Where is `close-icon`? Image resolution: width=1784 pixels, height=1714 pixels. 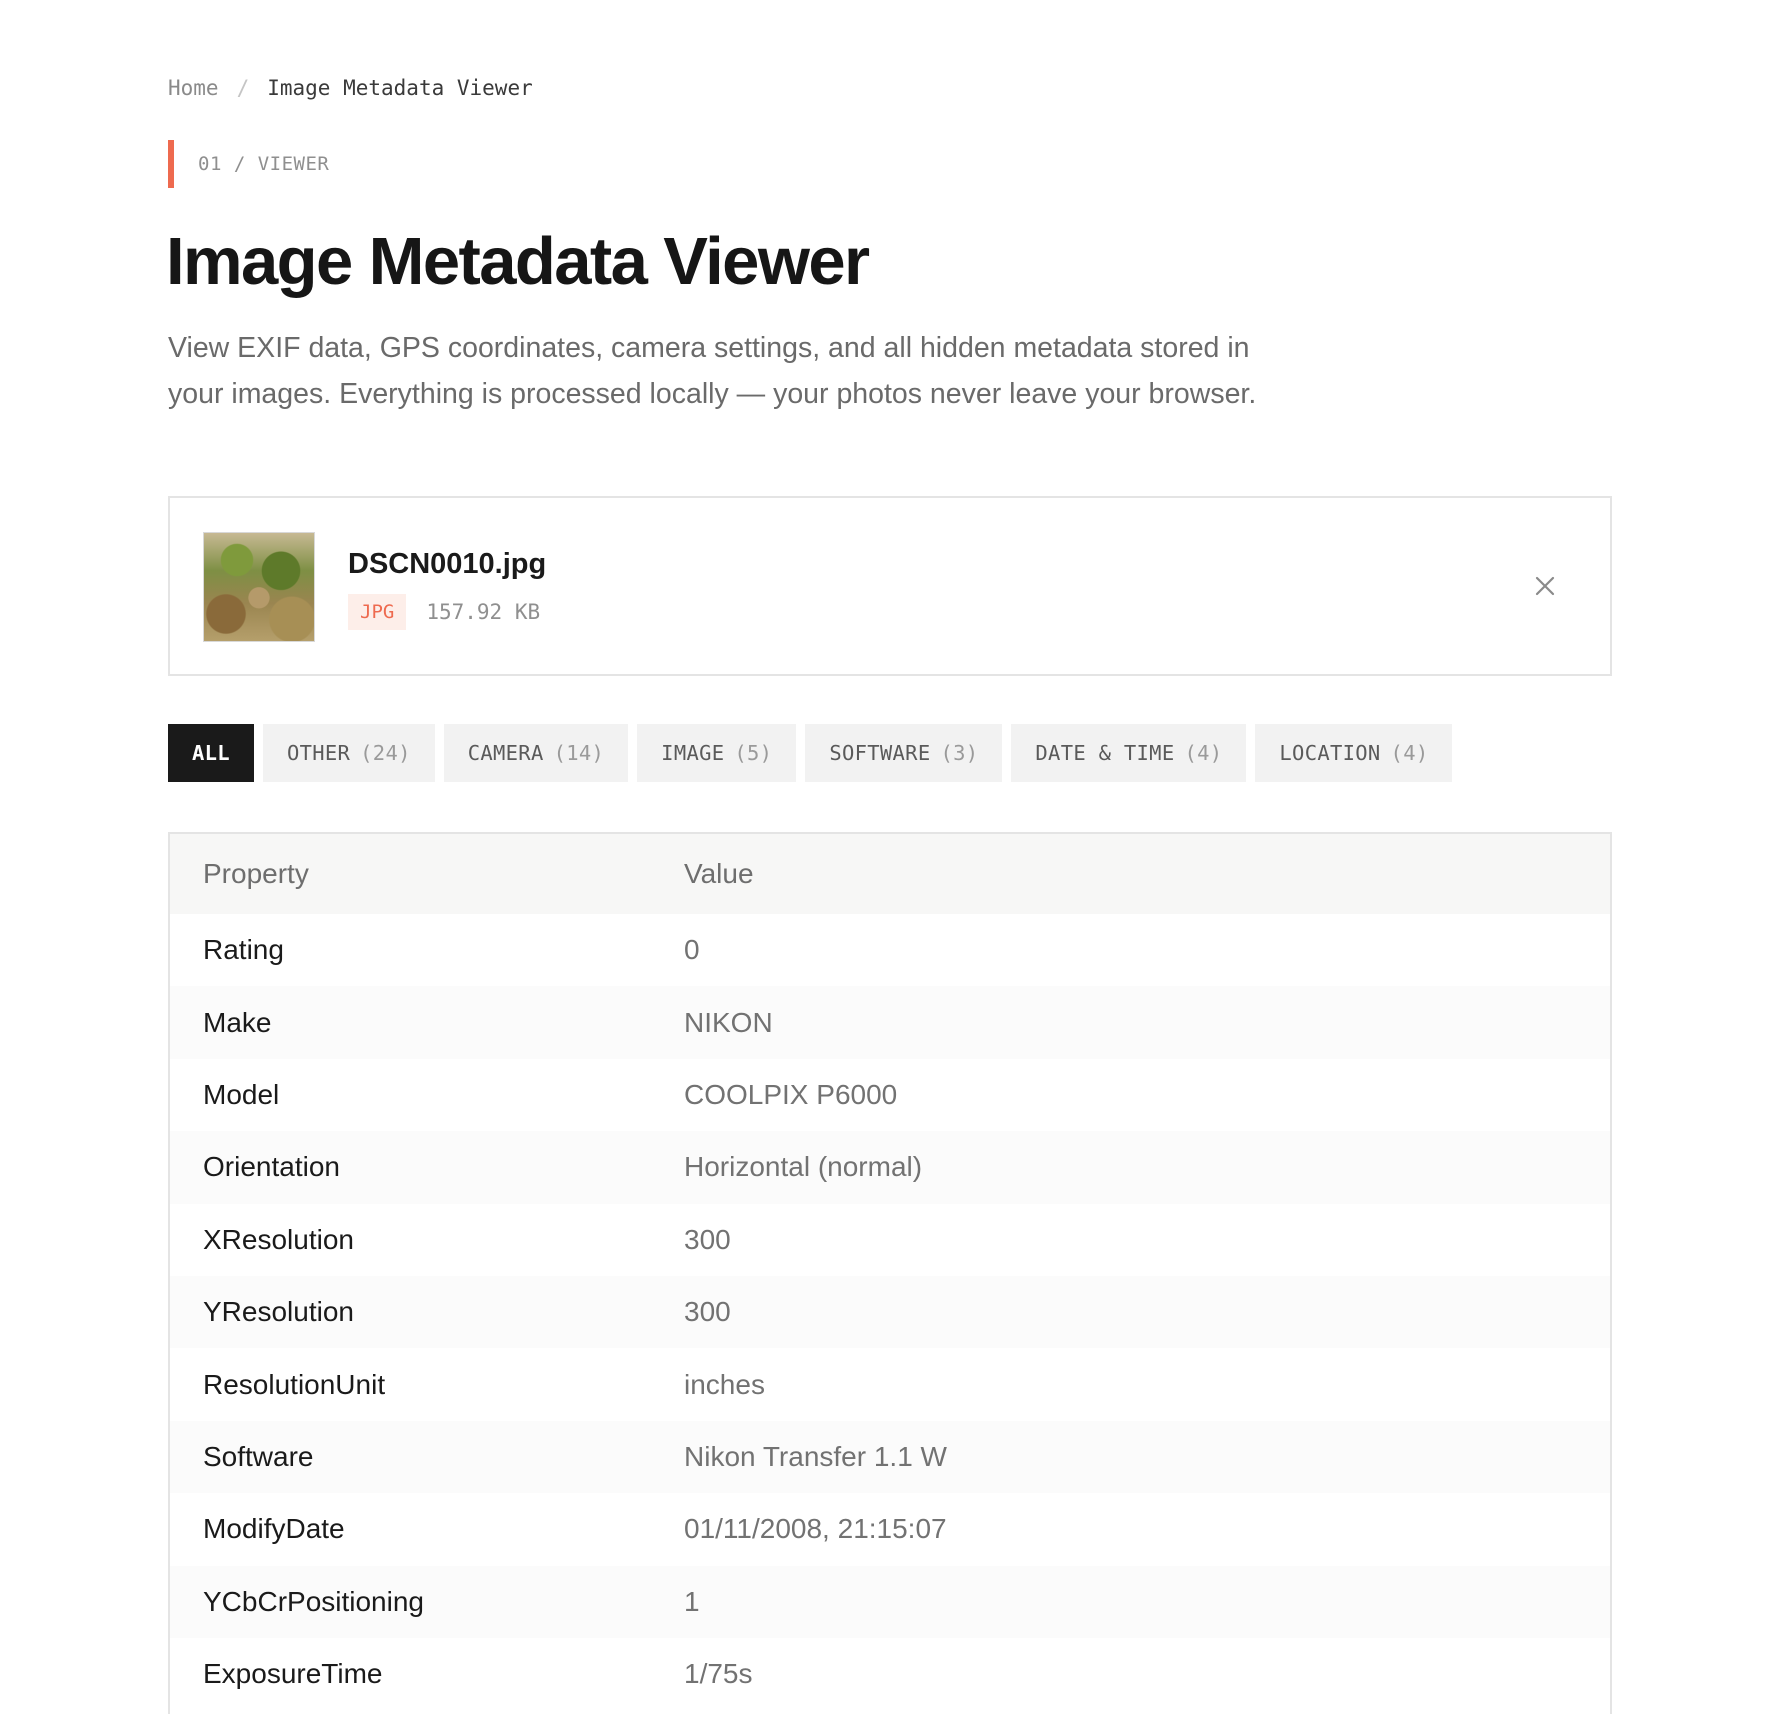
close-icon is located at coordinates (1545, 586).